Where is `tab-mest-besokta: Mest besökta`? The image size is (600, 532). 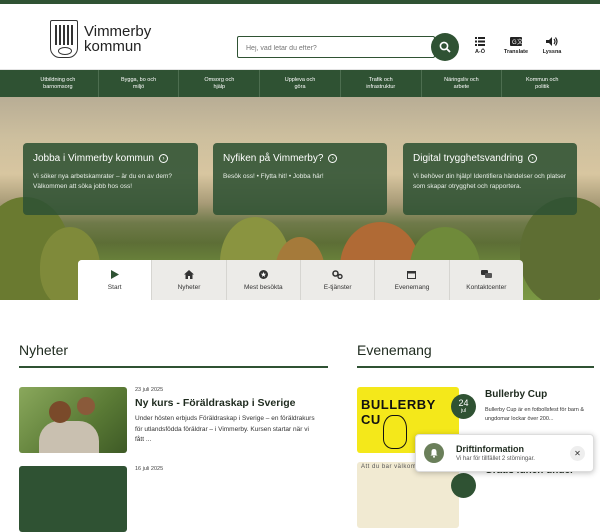
tab-mest-besokta: Mest besökta is located at coordinates (264, 280).